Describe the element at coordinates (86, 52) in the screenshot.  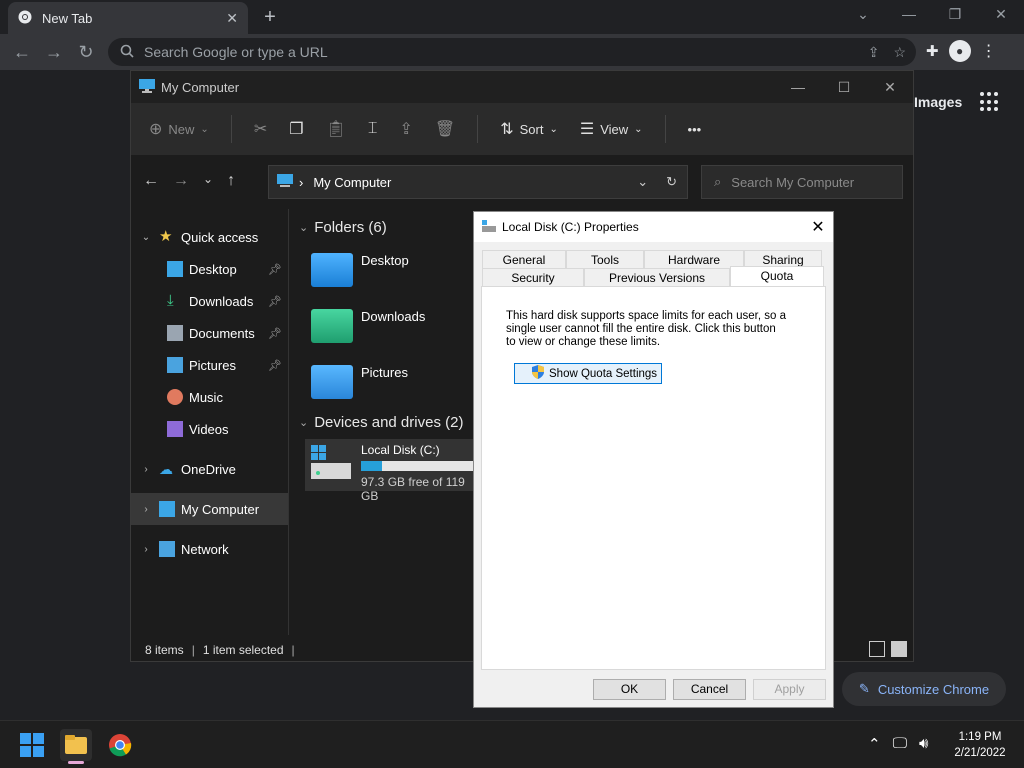
I see `reload-icon: ↻` at that location.